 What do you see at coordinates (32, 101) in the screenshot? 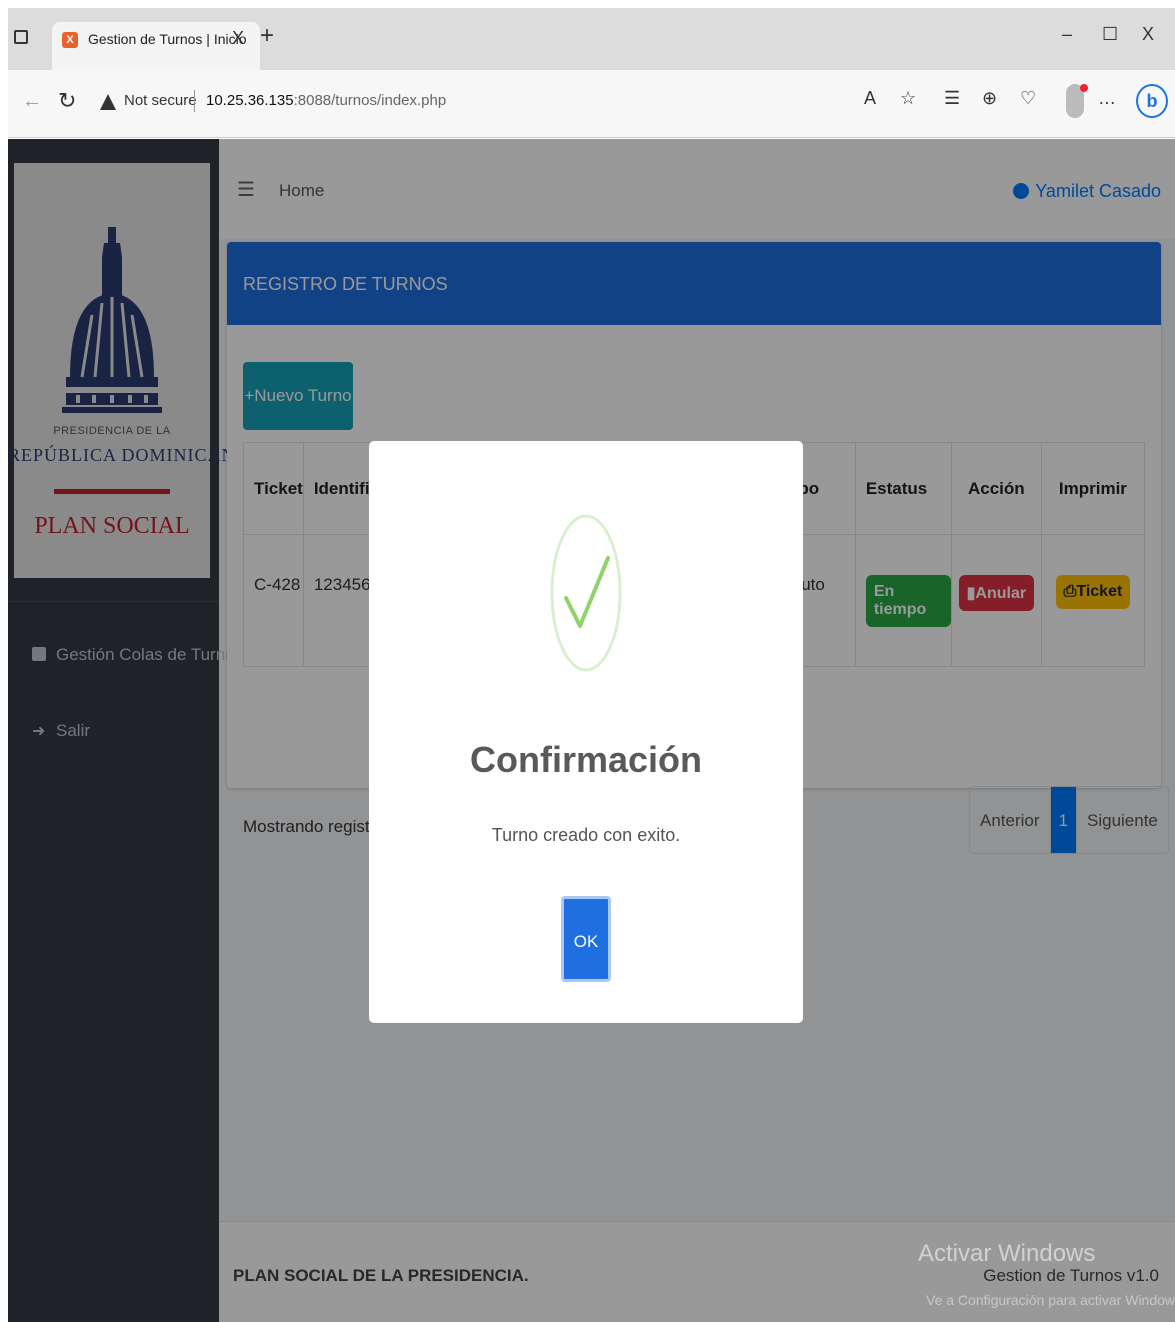
I see `back-arrow-icon: ←` at bounding box center [32, 101].